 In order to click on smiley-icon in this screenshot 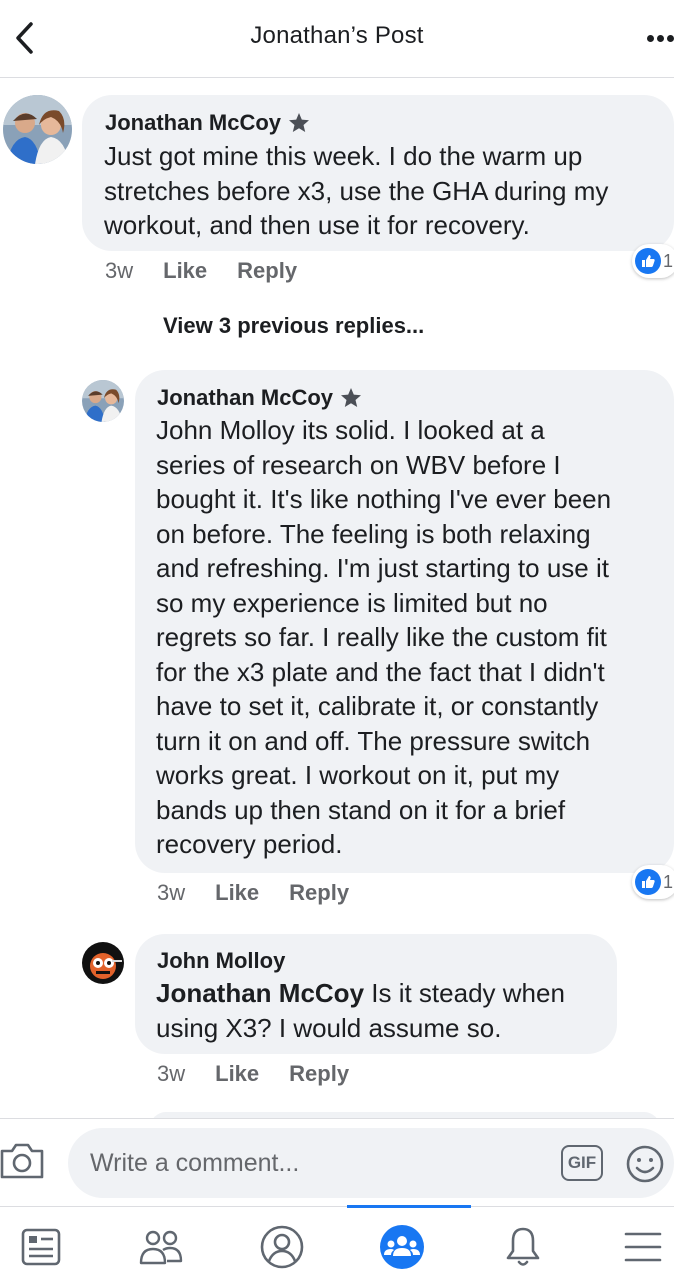, I will do `click(645, 1164)`.